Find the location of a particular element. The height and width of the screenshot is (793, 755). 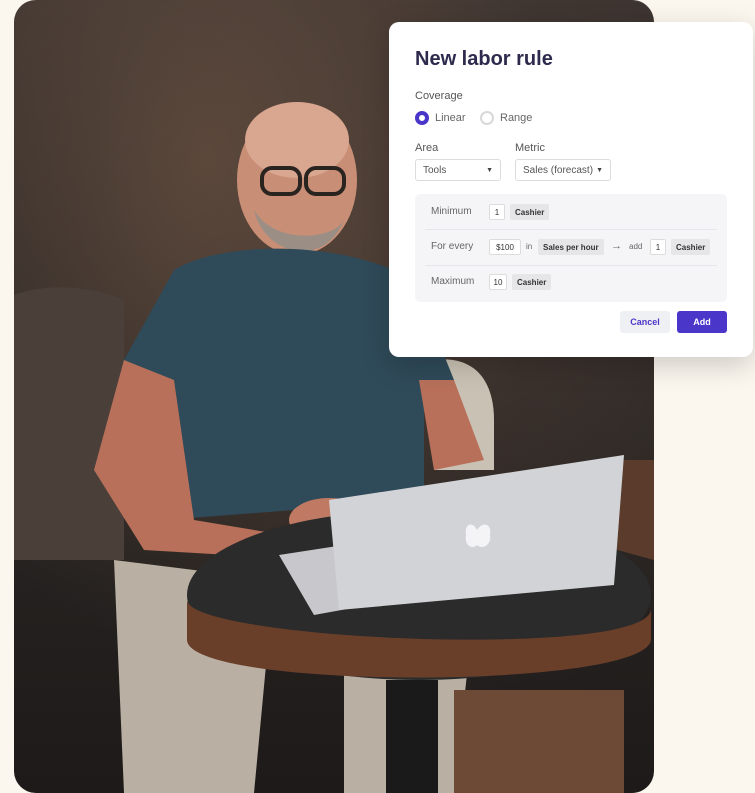

maximum-label: Maximum is located at coordinates (453, 281).